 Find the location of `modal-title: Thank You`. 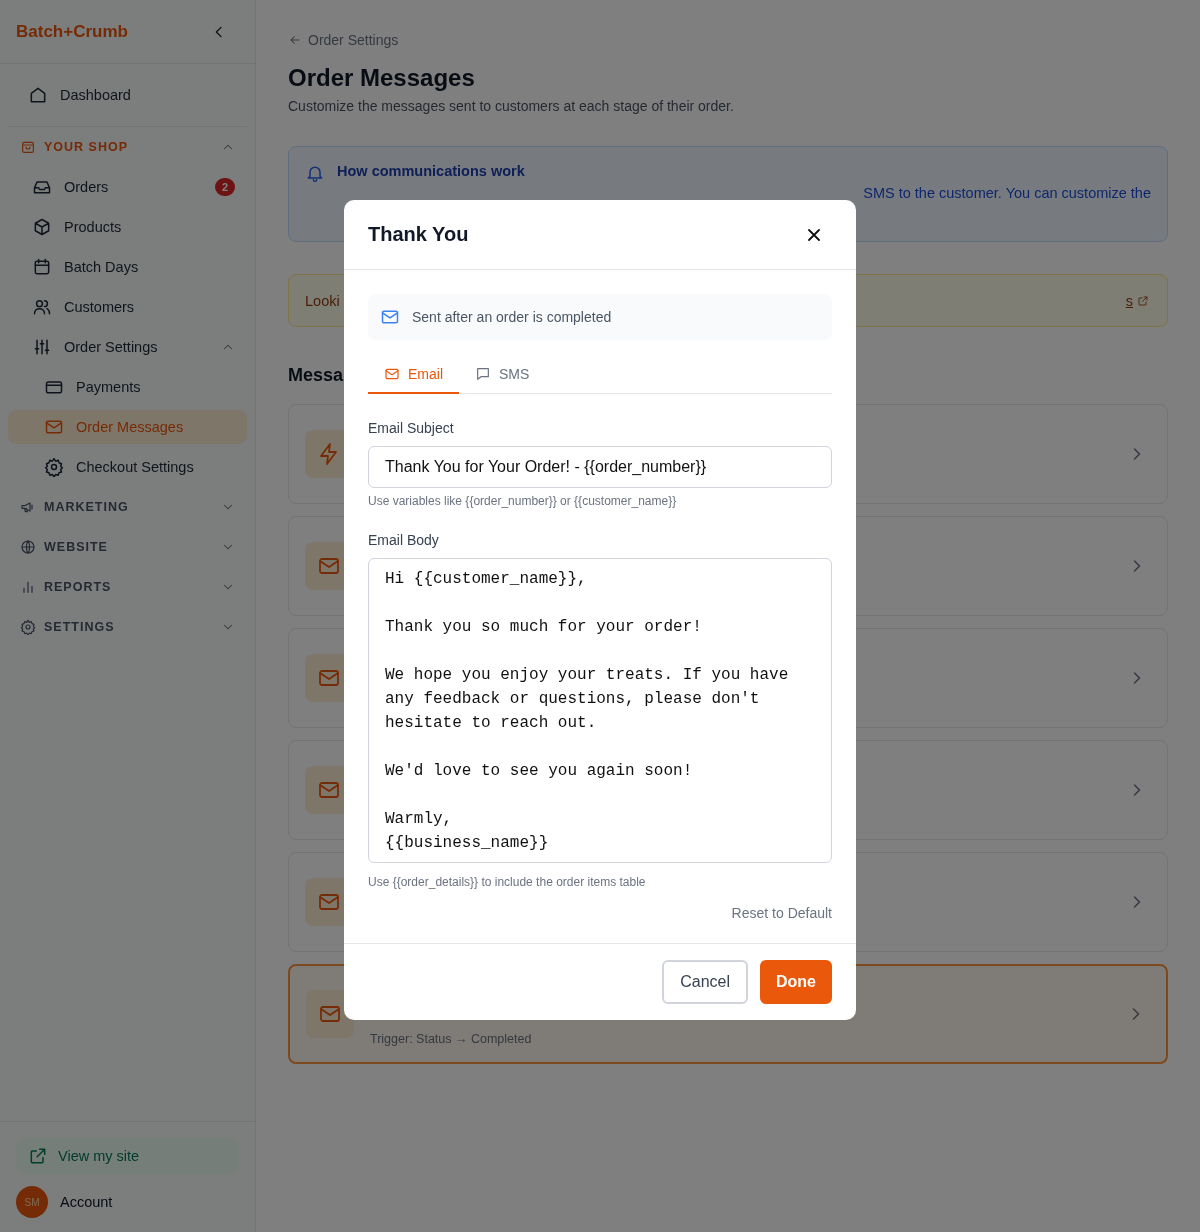

modal-title: Thank You is located at coordinates (418, 234).